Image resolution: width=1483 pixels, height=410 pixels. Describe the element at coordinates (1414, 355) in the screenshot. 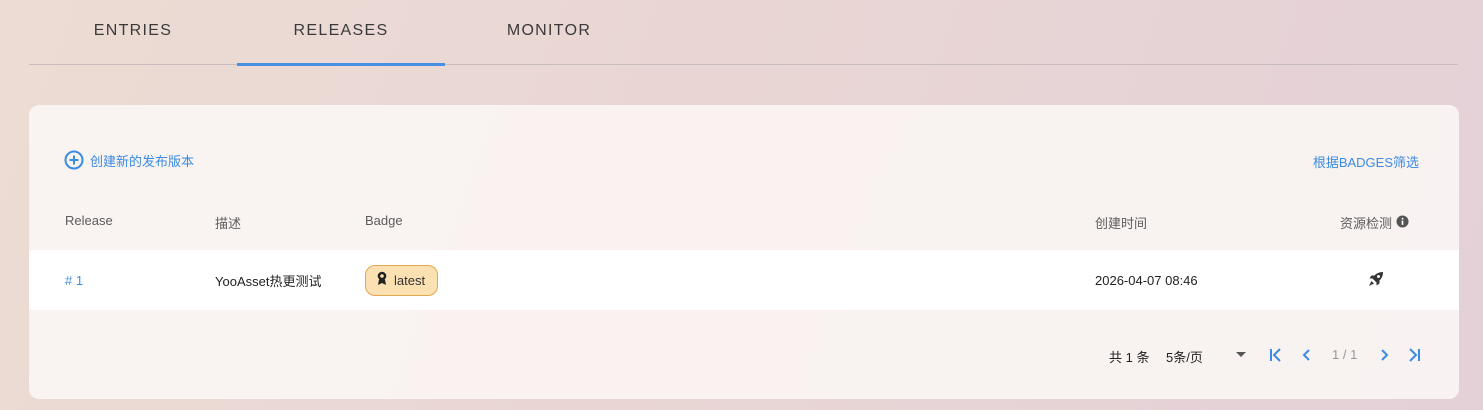

I see `last-page-button` at that location.